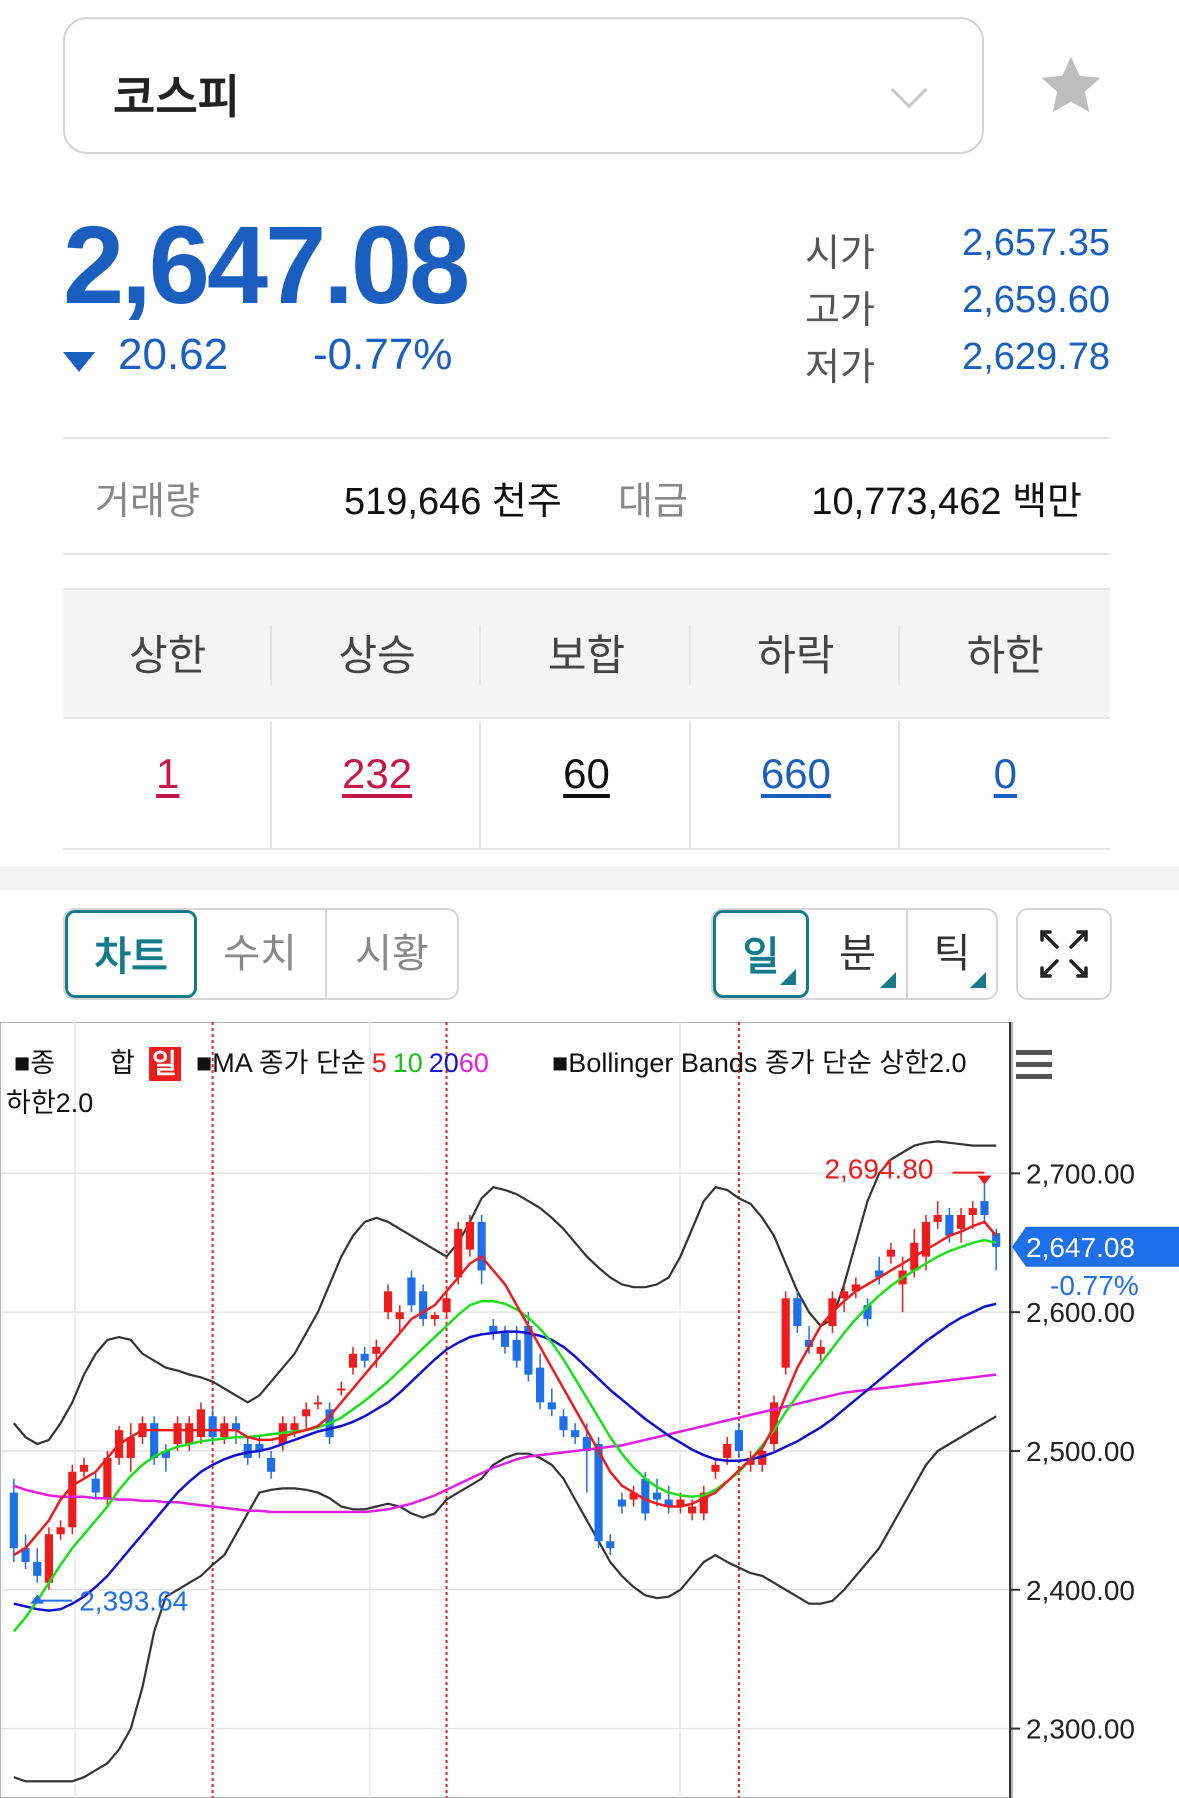  Describe the element at coordinates (1034, 1064) in the screenshot. I see `chart-menu-icon` at that location.